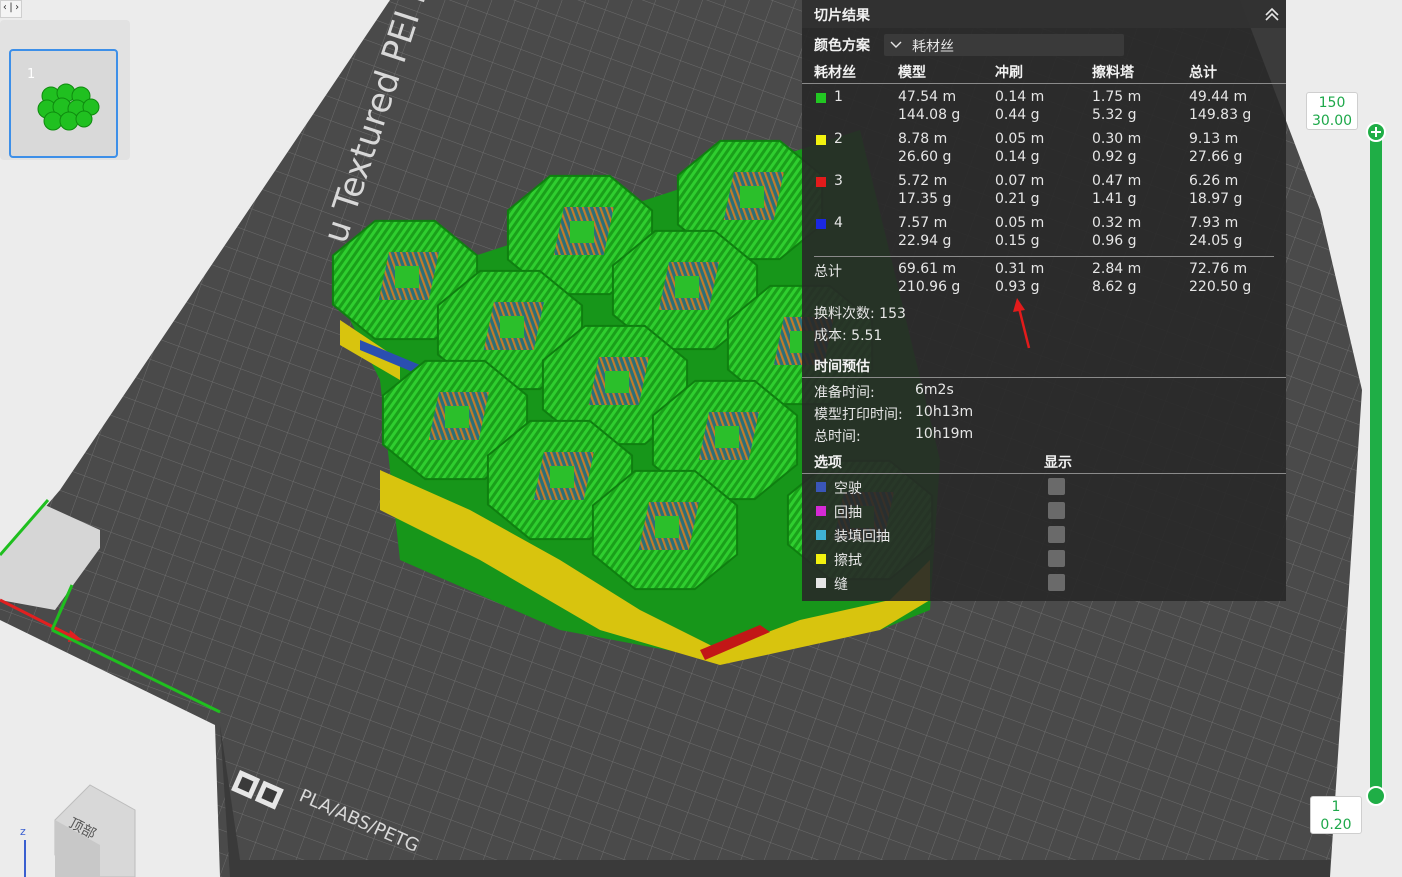 This screenshot has height=877, width=1402. I want to click on filament-model-length: 7.57 m, so click(923, 223).